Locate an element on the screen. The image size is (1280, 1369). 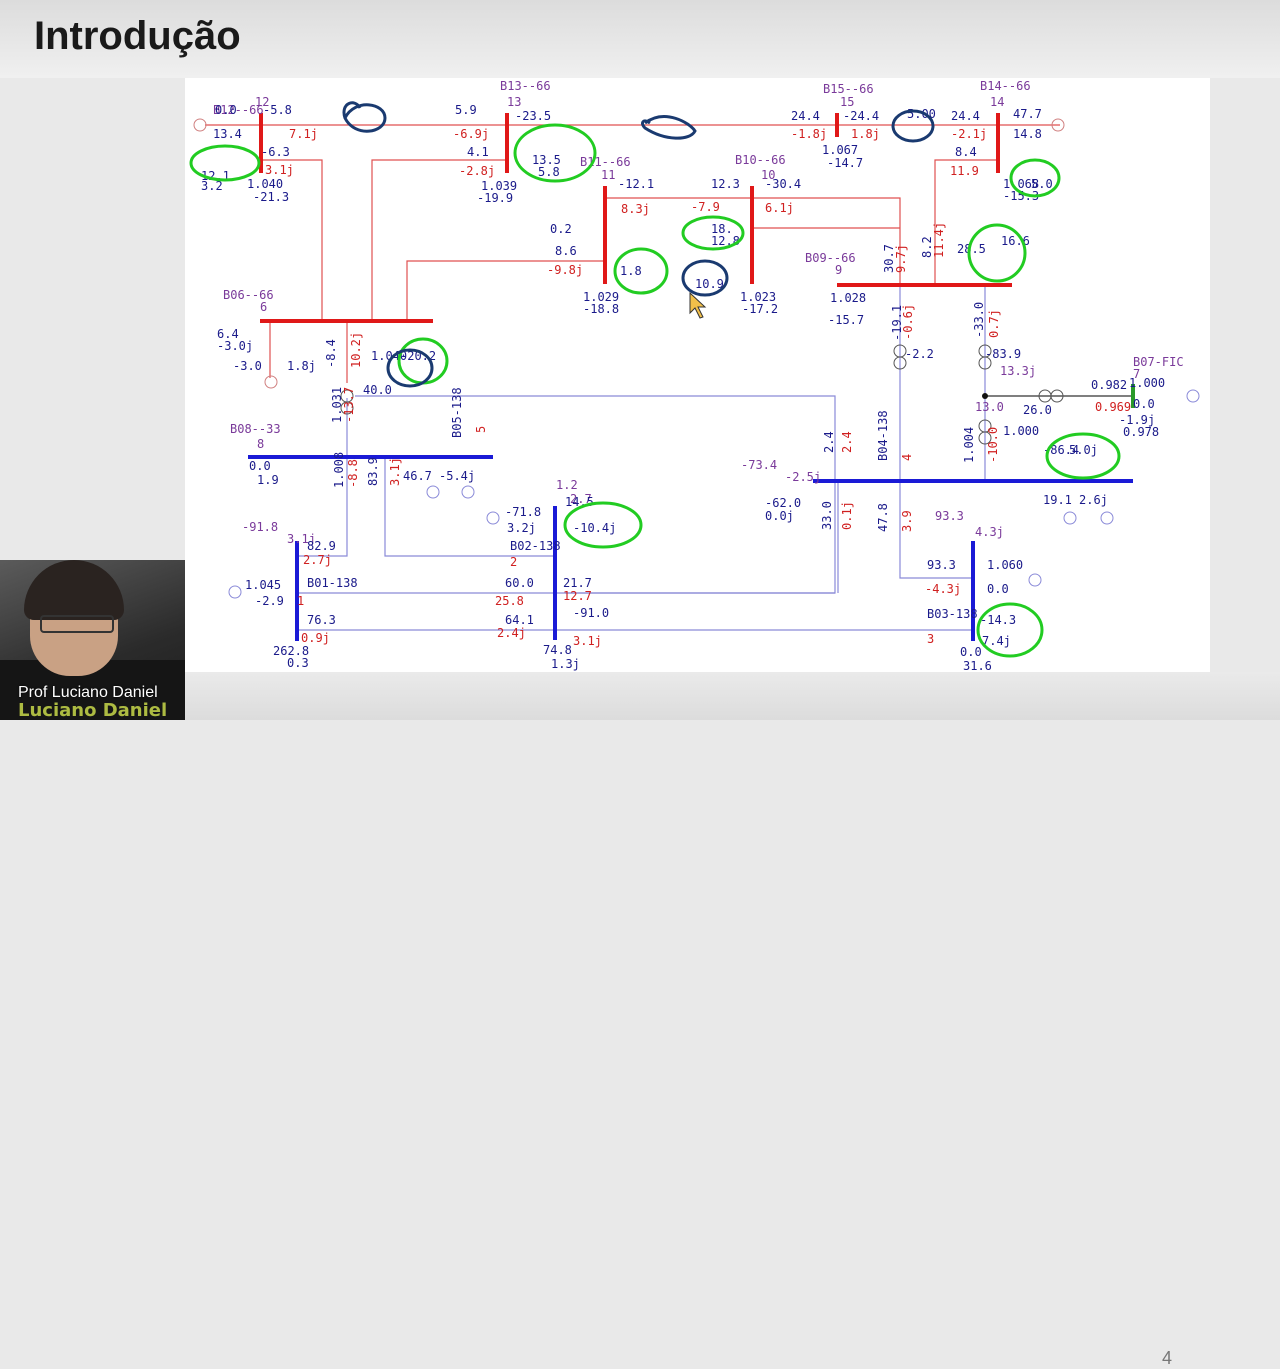
diagram-label: 93.3 is located at coordinates (941, 565).